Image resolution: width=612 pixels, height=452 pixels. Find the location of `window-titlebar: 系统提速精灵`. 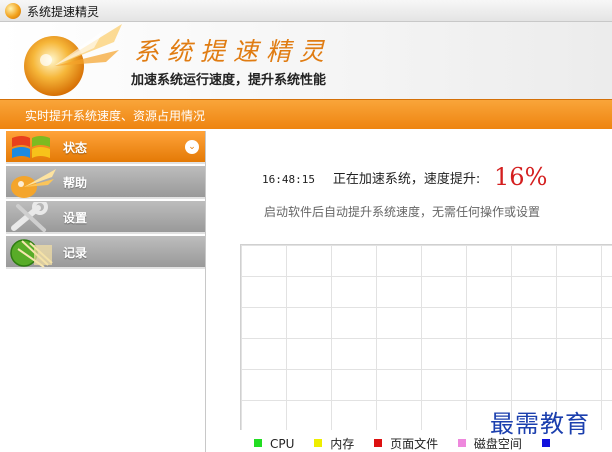

window-titlebar: 系统提速精灵 is located at coordinates (306, 11).